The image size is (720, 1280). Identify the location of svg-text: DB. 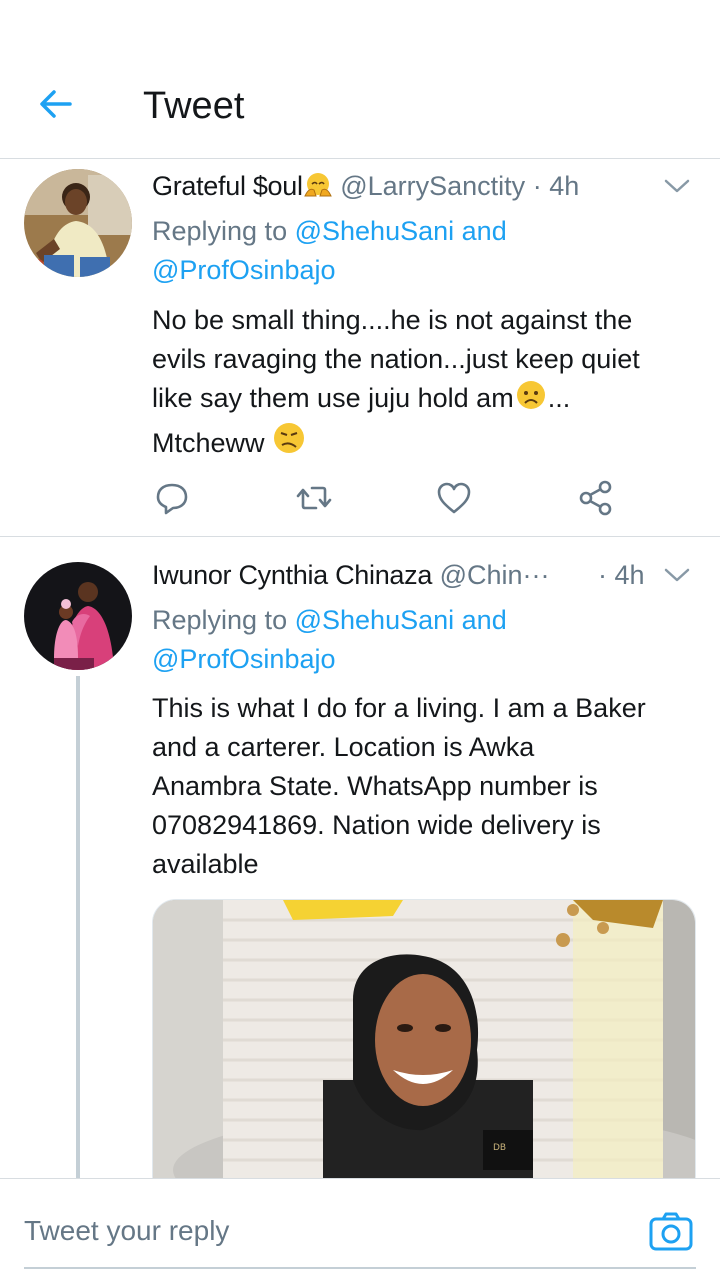
(499, 1148).